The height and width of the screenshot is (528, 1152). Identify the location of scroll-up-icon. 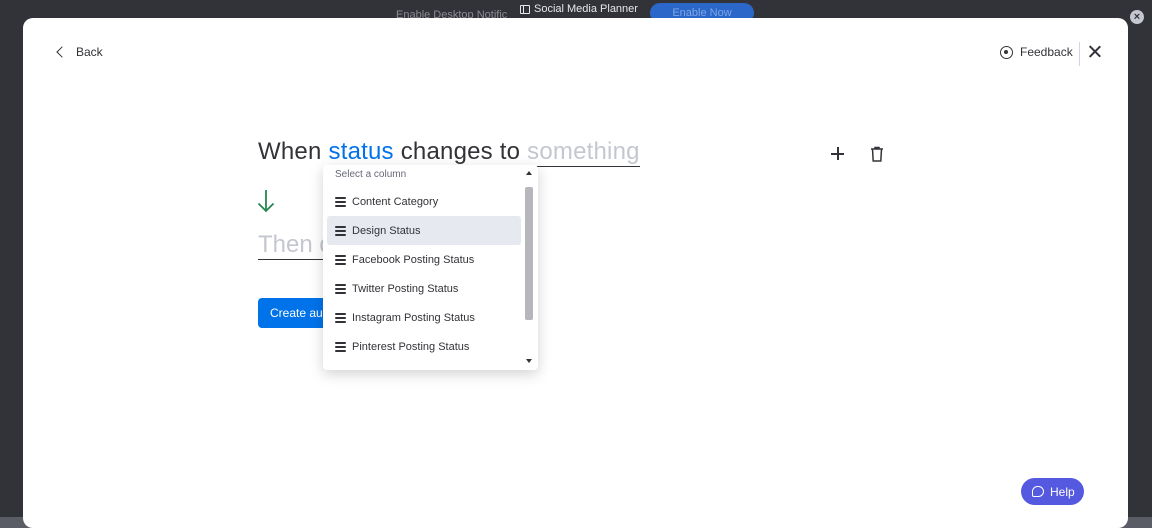
(529, 173).